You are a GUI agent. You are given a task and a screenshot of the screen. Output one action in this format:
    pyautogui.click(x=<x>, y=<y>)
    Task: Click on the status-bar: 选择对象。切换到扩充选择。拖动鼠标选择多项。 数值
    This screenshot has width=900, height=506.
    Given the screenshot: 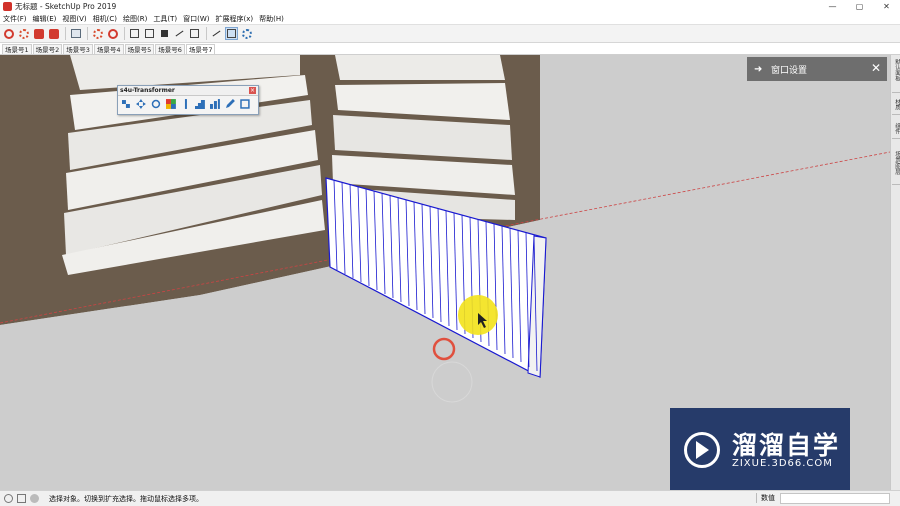 What is the action you would take?
    pyautogui.click(x=450, y=498)
    